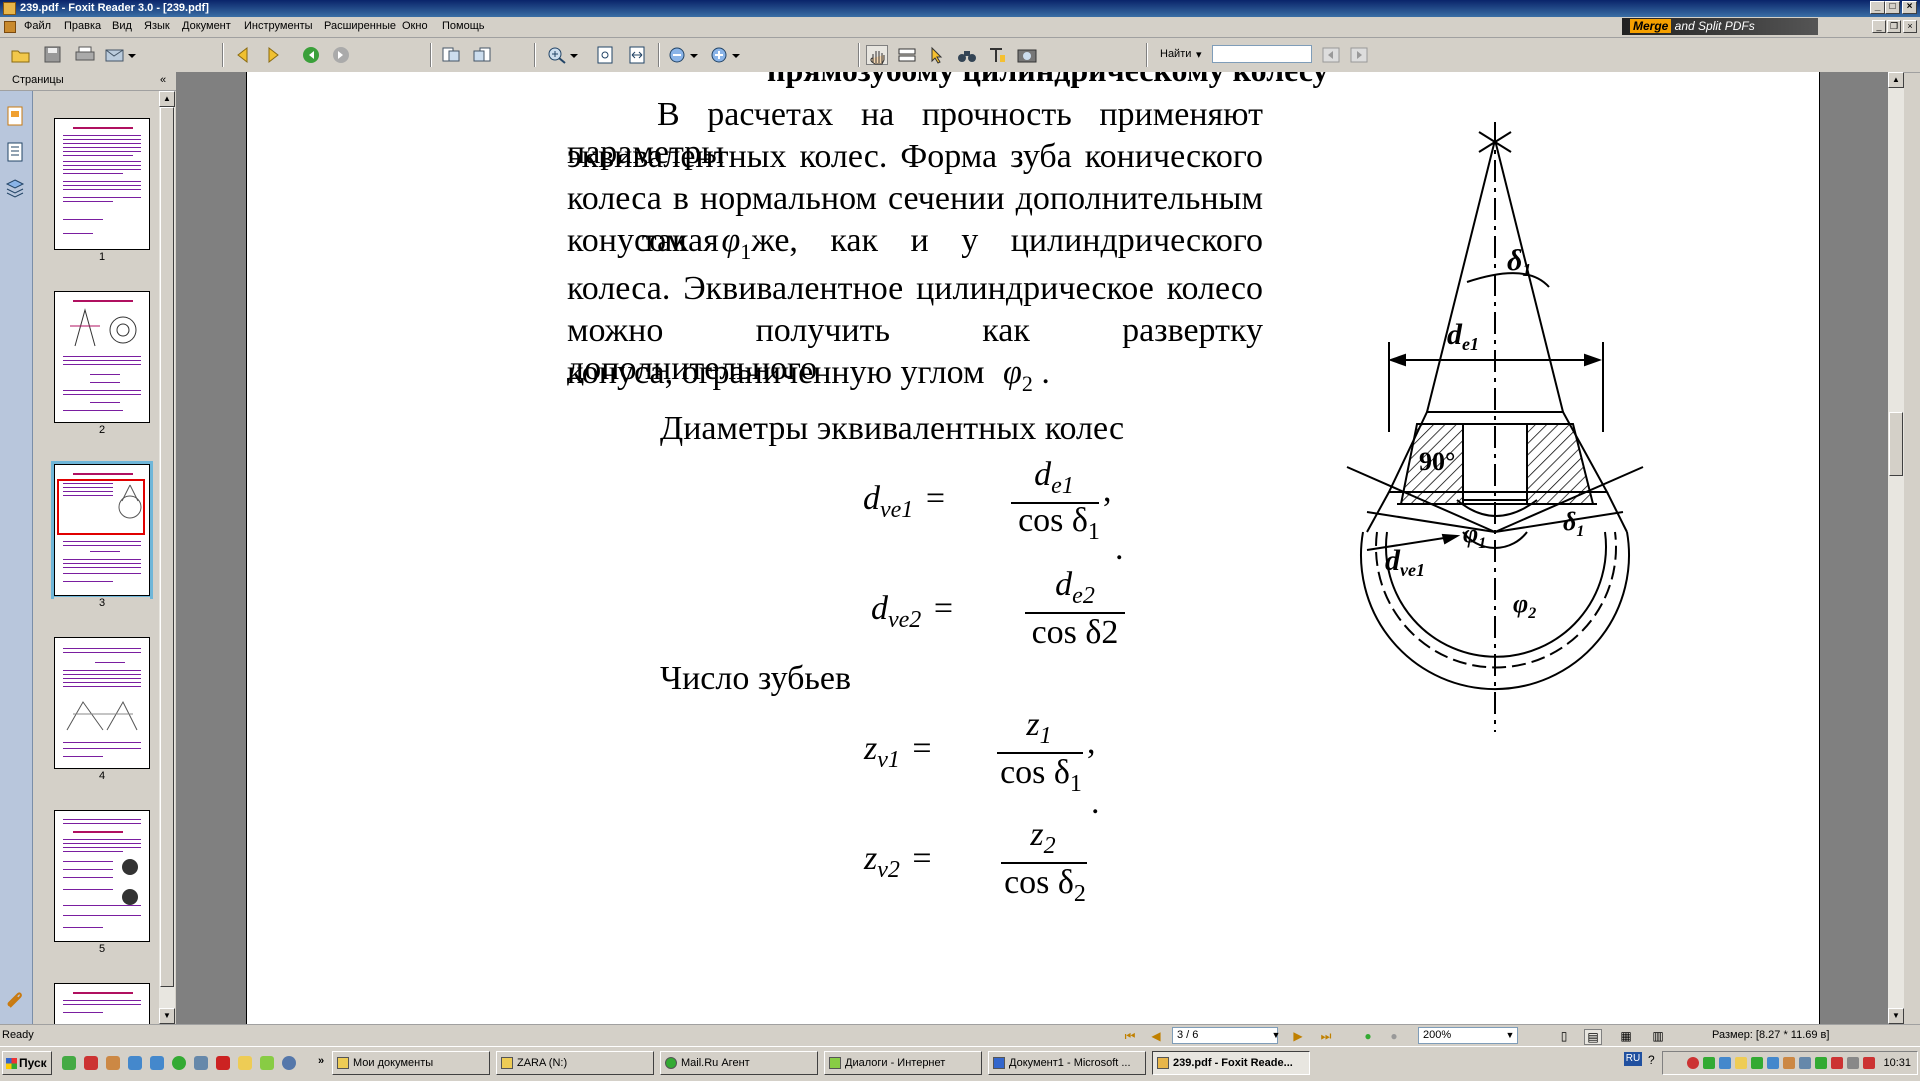 This screenshot has height=1081, width=1920. What do you see at coordinates (278, 26) in the screenshot?
I see `menu-tools: Инструменты` at bounding box center [278, 26].